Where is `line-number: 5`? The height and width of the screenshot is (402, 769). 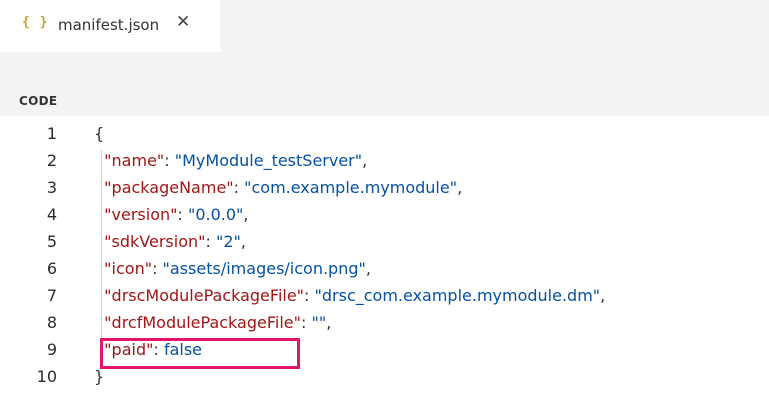
line-number: 5 is located at coordinates (51, 241).